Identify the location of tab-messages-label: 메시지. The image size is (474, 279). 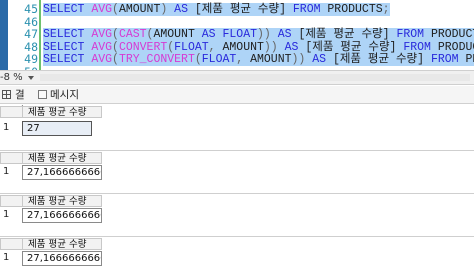
(64, 95).